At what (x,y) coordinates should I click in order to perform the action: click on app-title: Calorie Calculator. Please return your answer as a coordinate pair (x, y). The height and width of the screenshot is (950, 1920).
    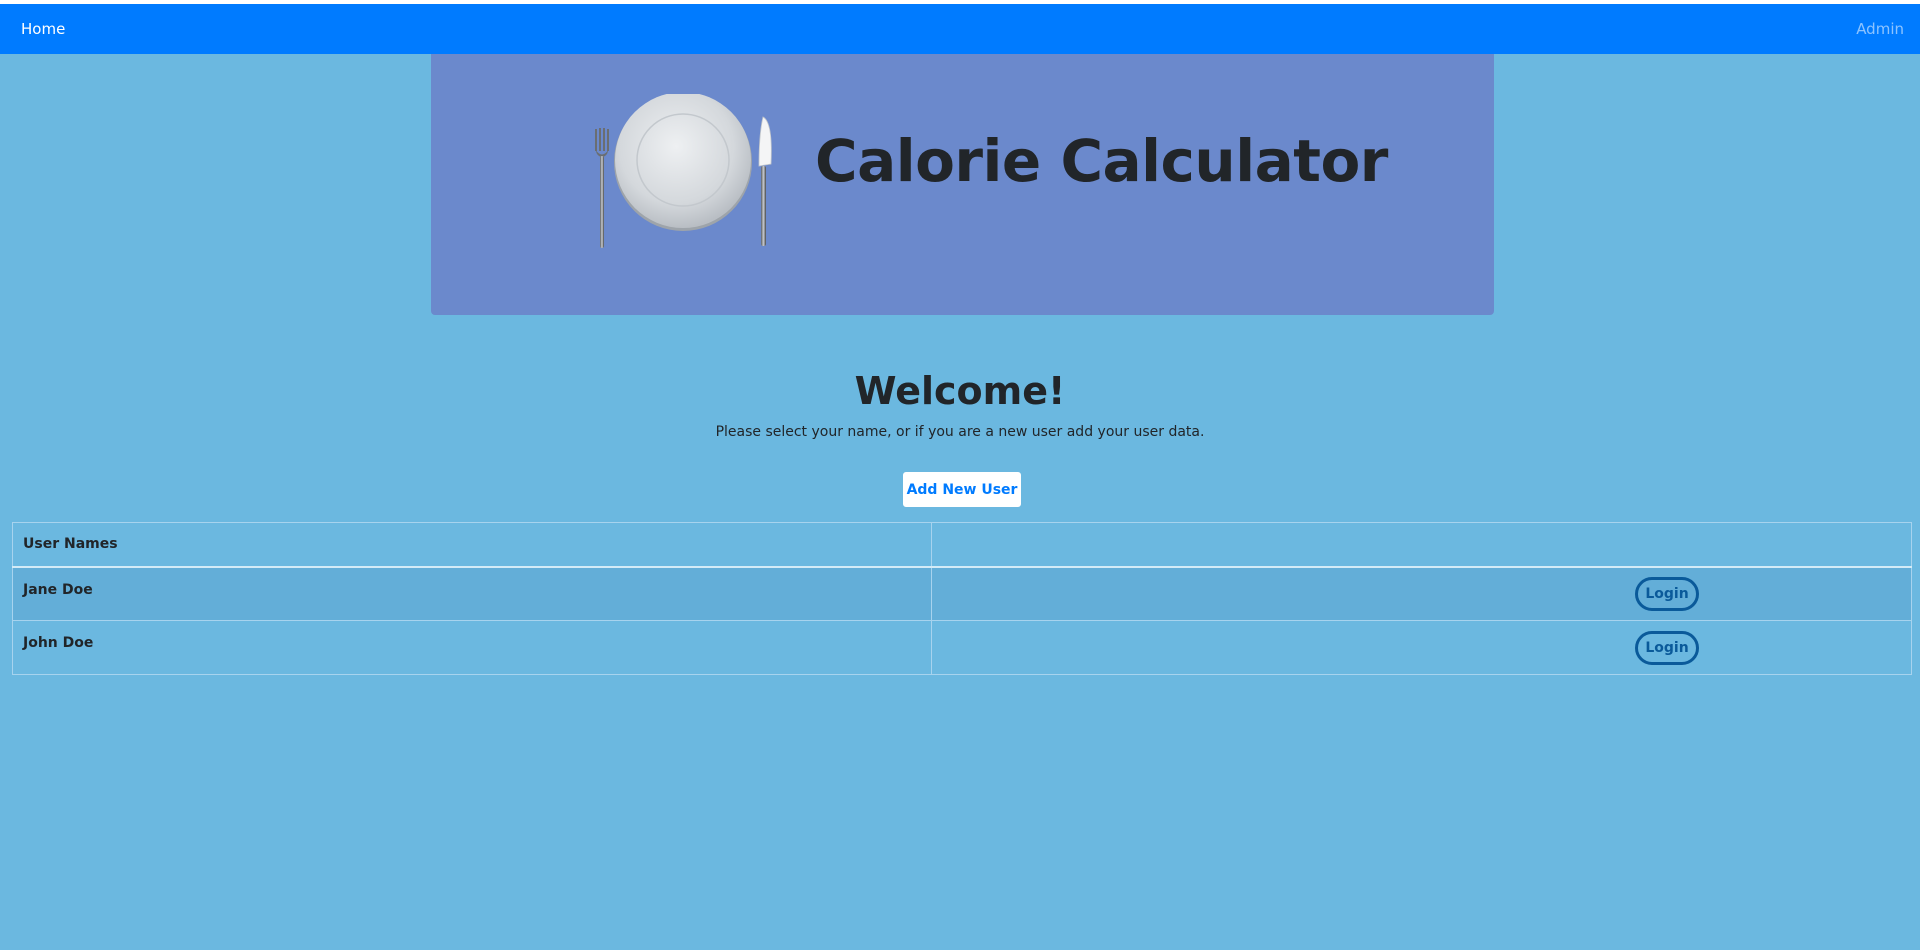
    Looking at the image, I should click on (1101, 161).